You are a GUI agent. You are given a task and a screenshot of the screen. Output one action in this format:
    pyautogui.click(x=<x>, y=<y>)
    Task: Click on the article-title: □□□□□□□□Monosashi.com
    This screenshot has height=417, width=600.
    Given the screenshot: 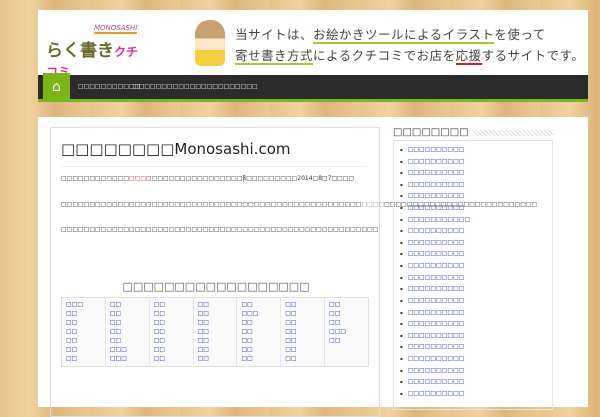 What is the action you would take?
    pyautogui.click(x=214, y=153)
    